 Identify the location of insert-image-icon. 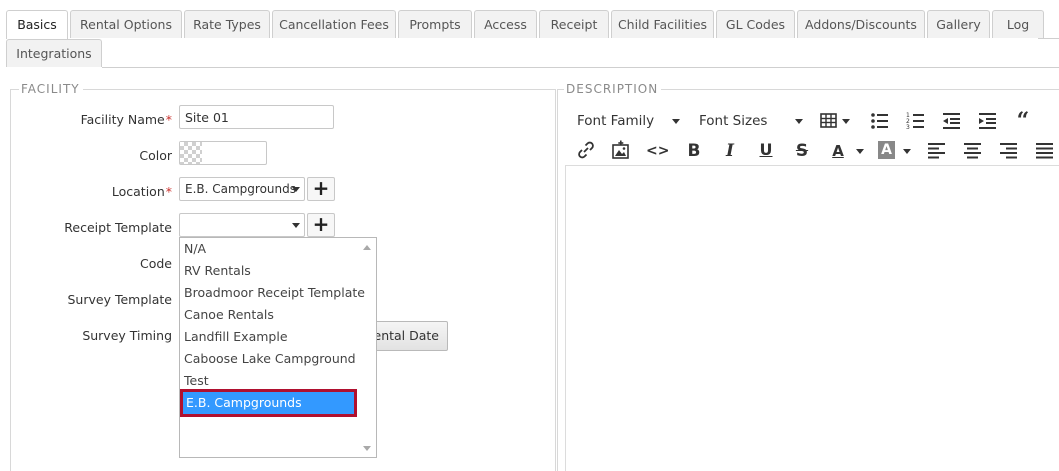
(621, 150).